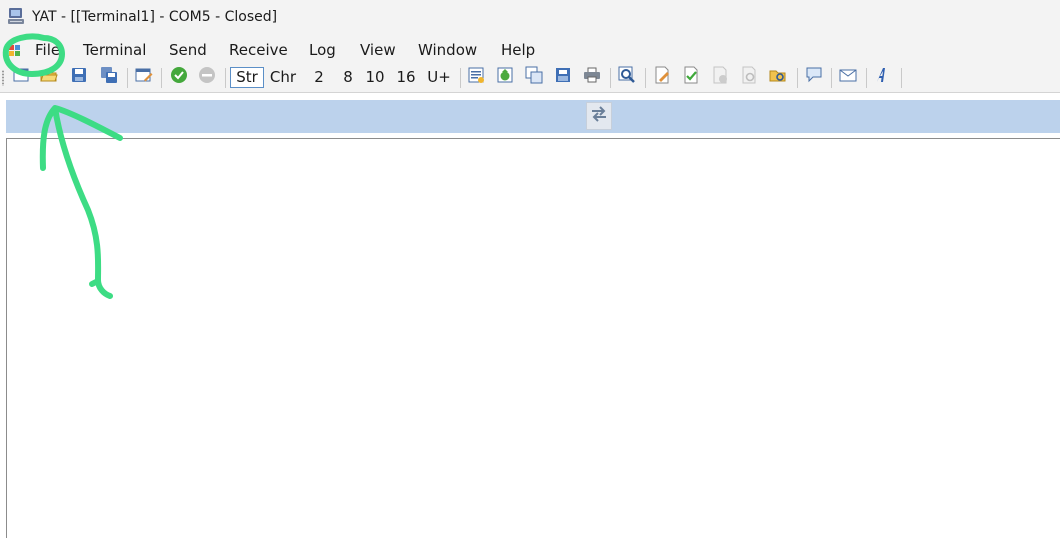  Describe the element at coordinates (530, 18) in the screenshot. I see `title-bar: YAT - [[Terminal1] - COM5 - Closed]` at that location.